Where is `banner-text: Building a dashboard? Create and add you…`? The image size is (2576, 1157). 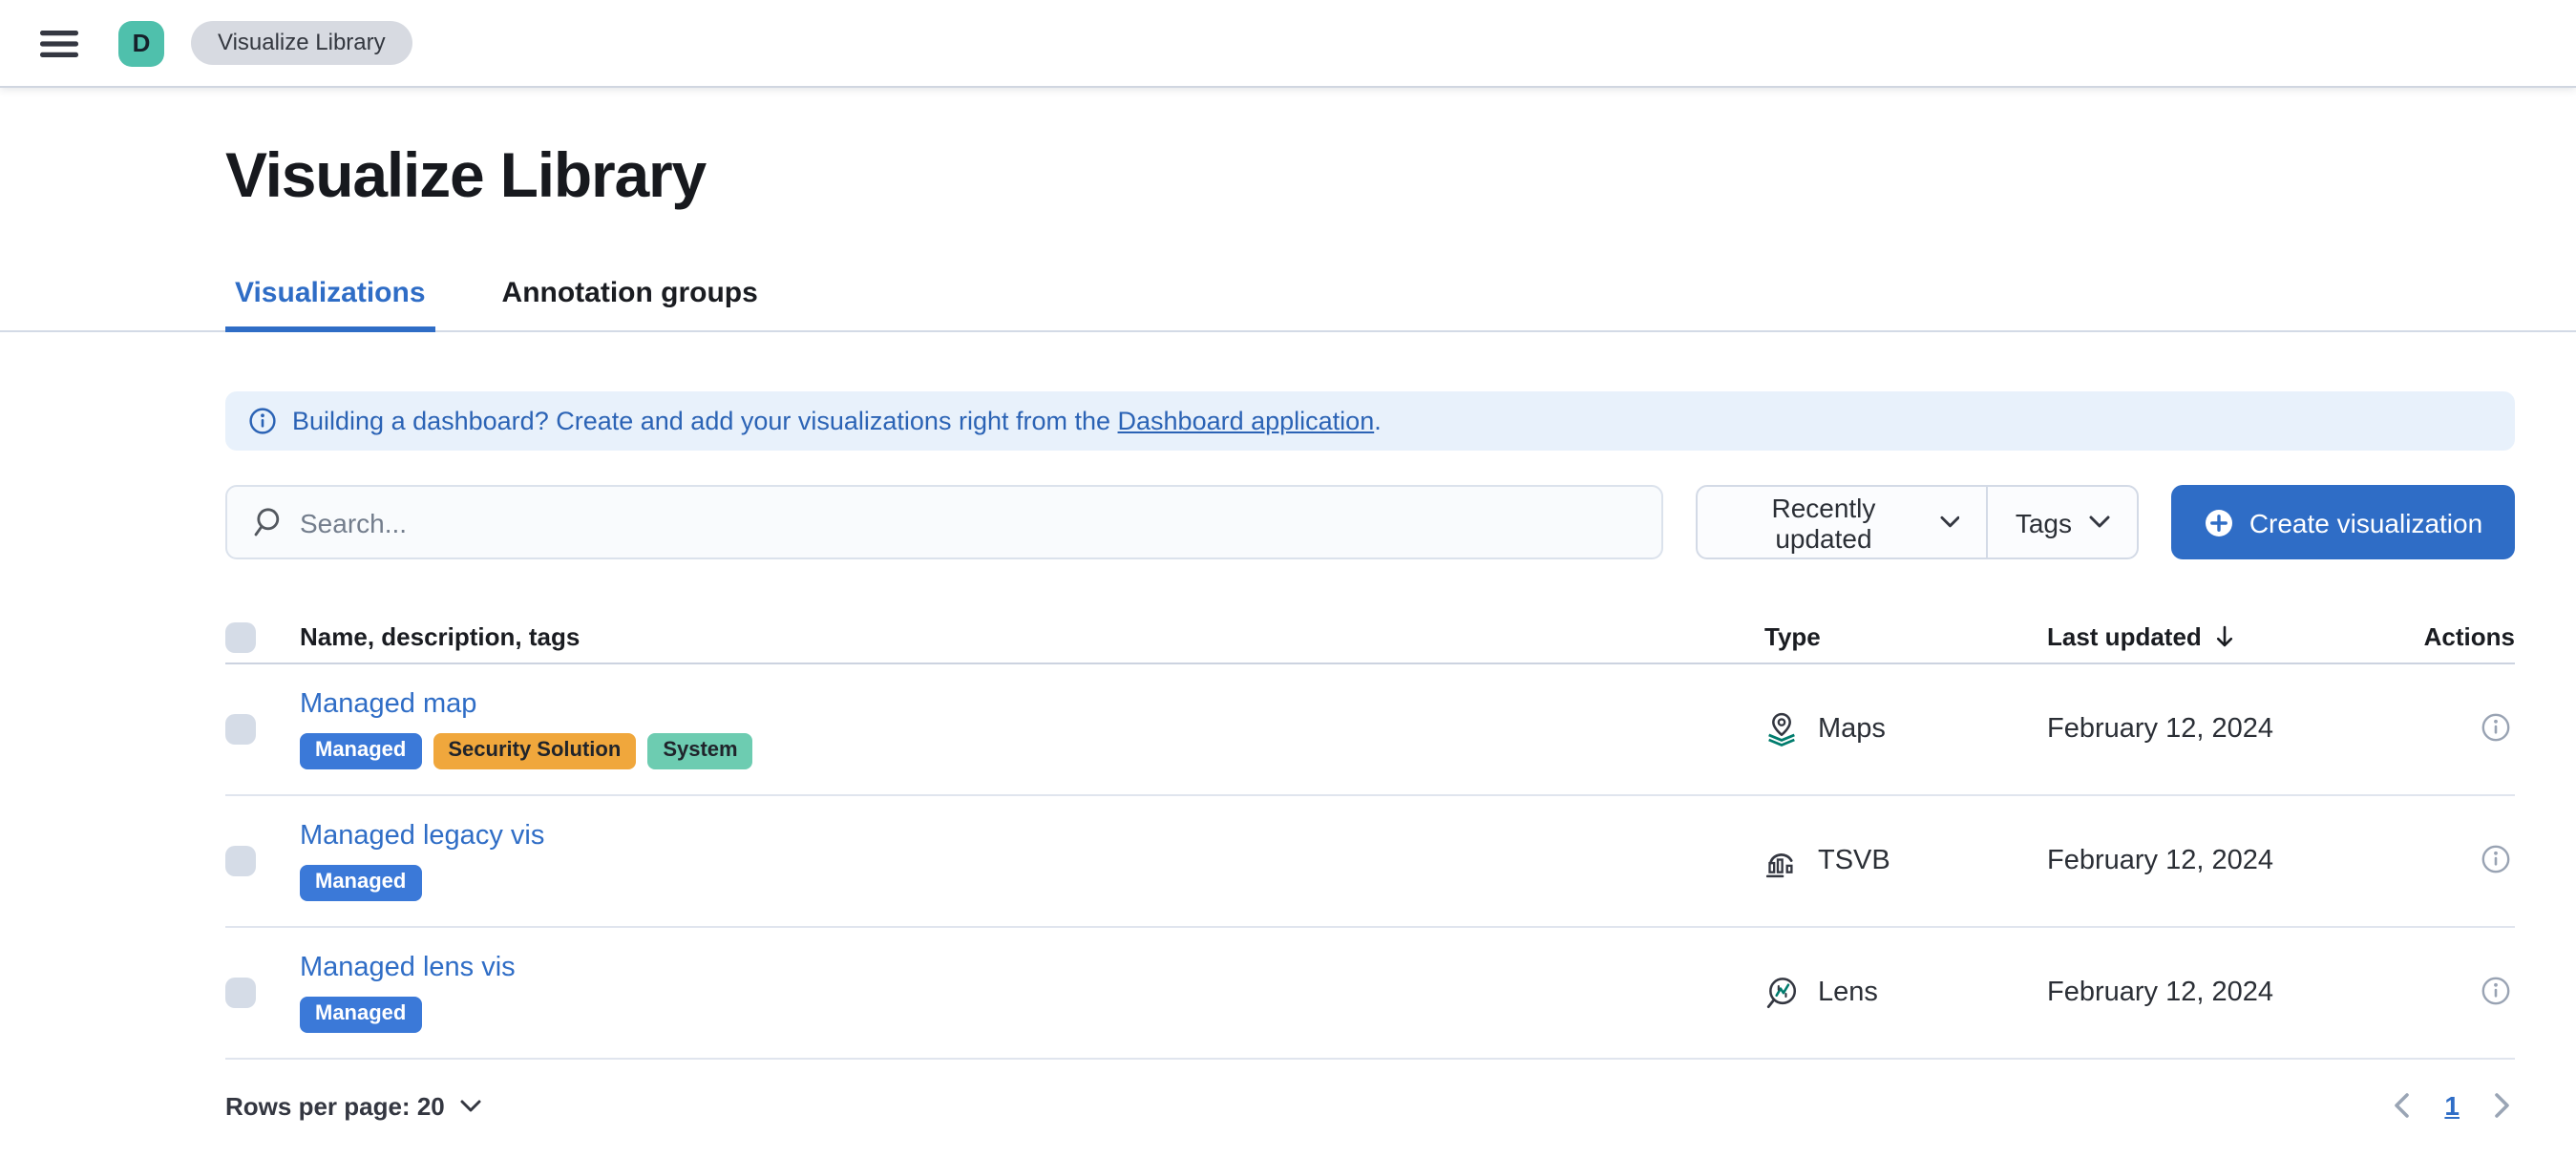
banner-text: Building a dashboard? Create and add you… is located at coordinates (837, 421).